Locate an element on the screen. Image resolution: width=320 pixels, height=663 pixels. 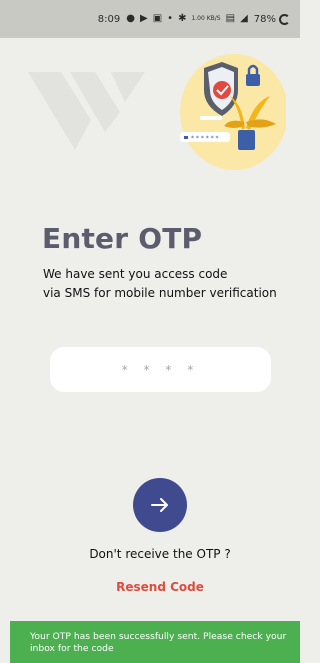
no-otp-text: Don't receive the OTP ? is located at coordinates (160, 554).